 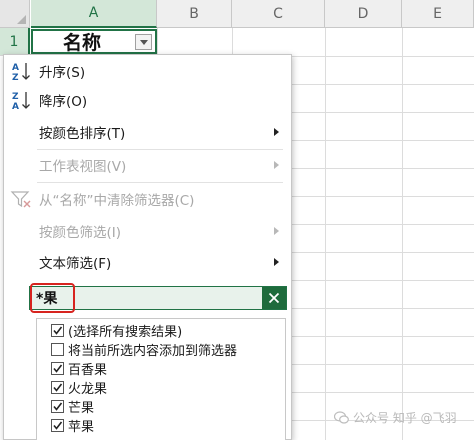 I want to click on list-item-label: 百香果, so click(x=88, y=370).